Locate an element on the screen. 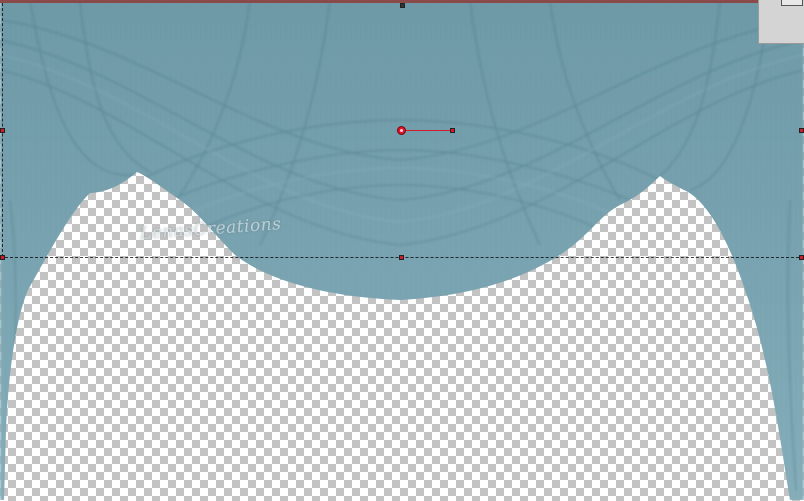  rotation-arm is located at coordinates (428, 130).